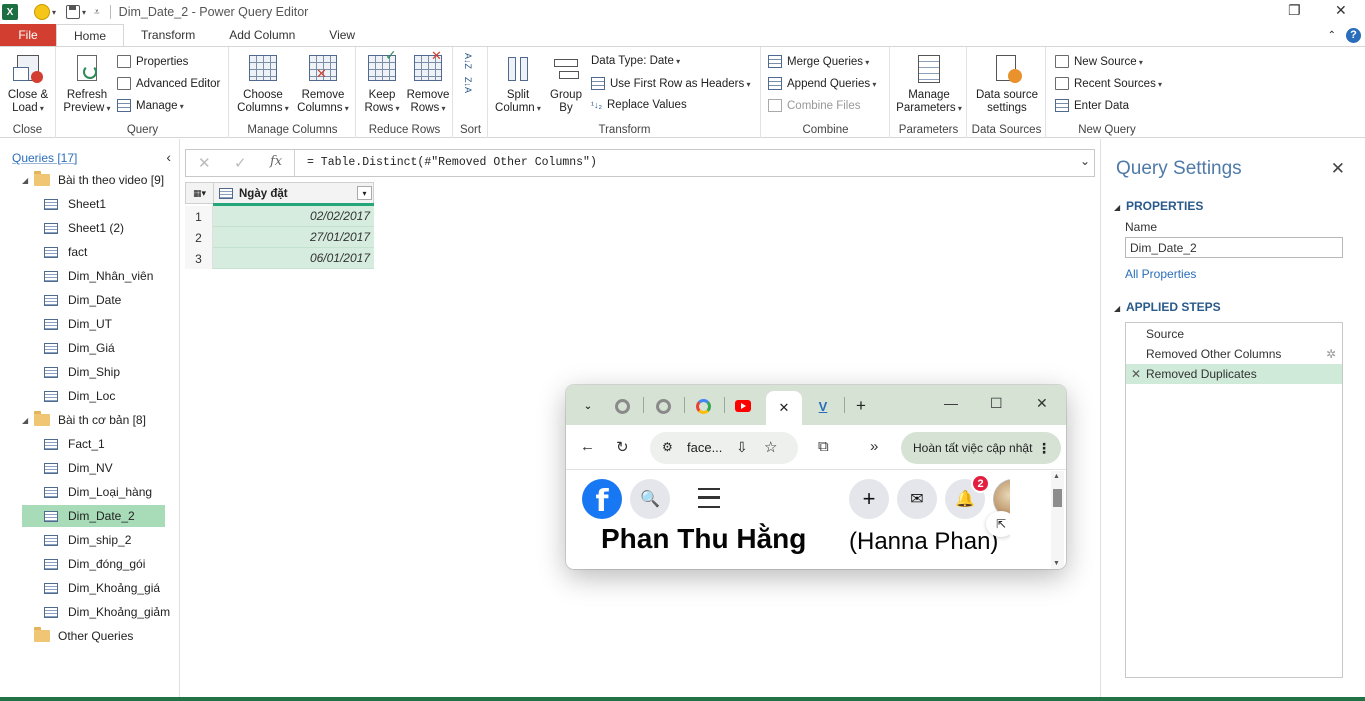 This screenshot has height=701, width=1365. I want to click on collapse-ribbon-icon: ⌃, so click(1332, 35).